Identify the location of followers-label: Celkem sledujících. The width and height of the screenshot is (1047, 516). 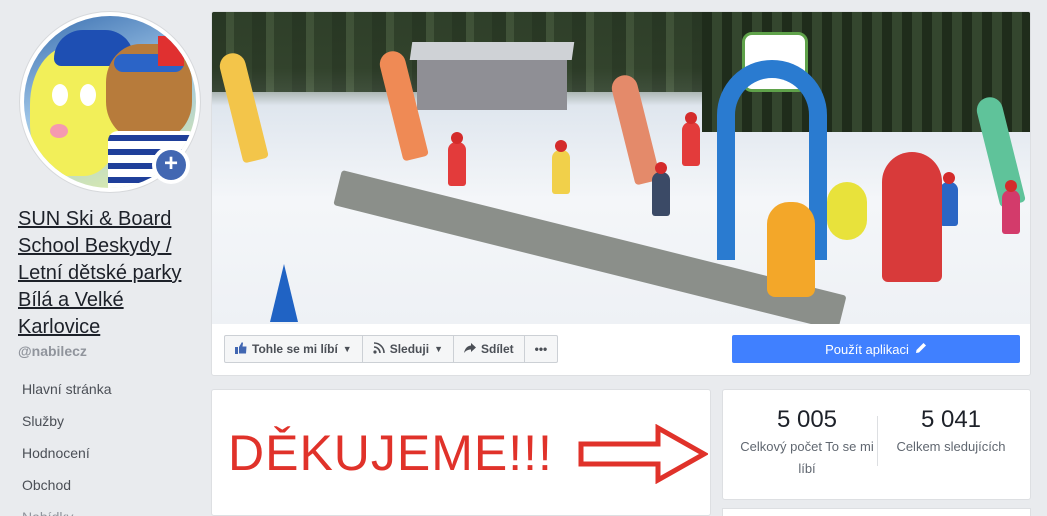
(951, 446).